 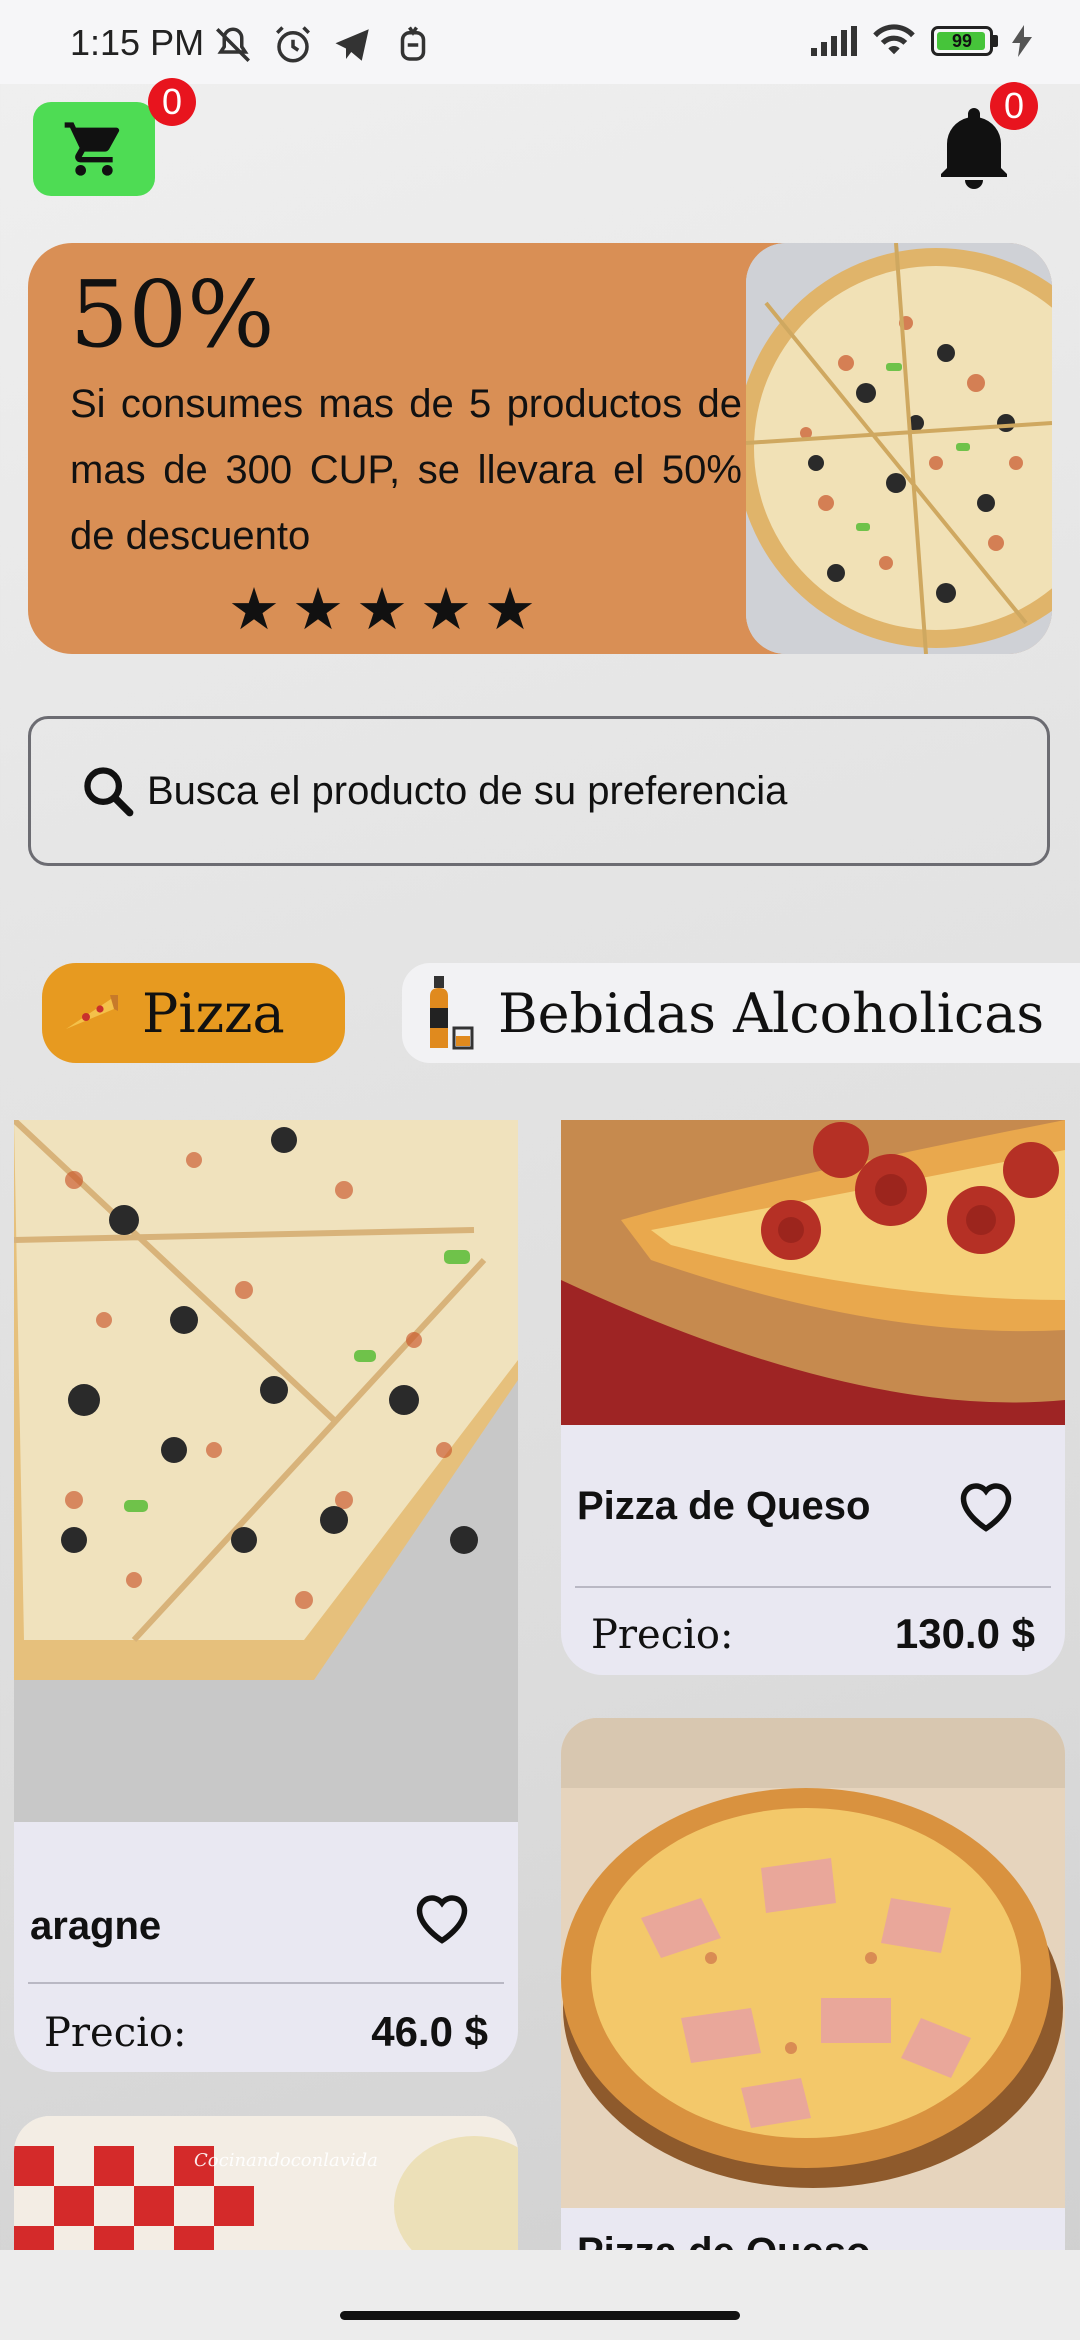 I want to click on battery-level: 99, so click(x=962, y=40).